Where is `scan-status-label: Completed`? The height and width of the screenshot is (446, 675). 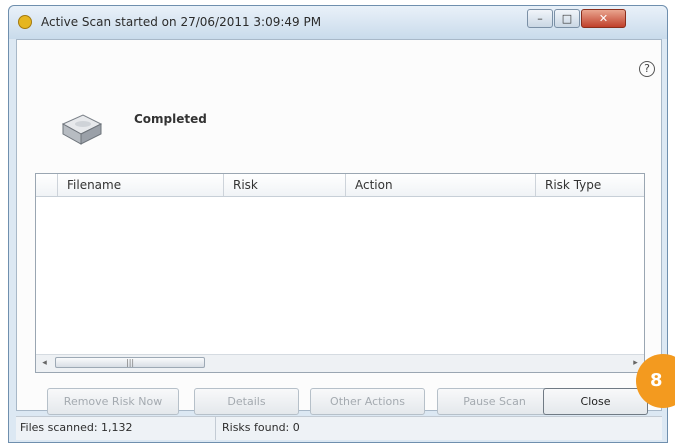
scan-status-label: Completed is located at coordinates (170, 119).